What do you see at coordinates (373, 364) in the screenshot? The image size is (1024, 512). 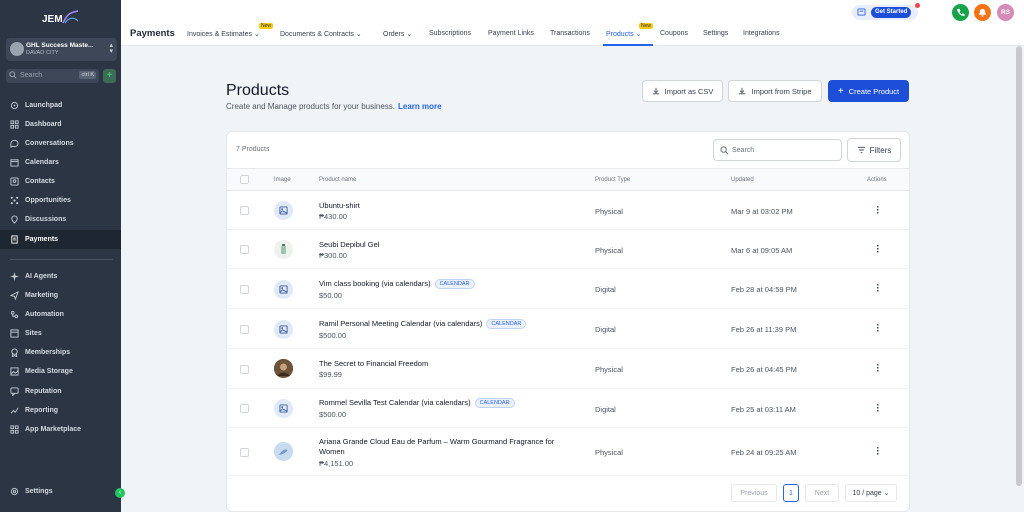 I see `product-name: The Secret to Financial Freedom` at bounding box center [373, 364].